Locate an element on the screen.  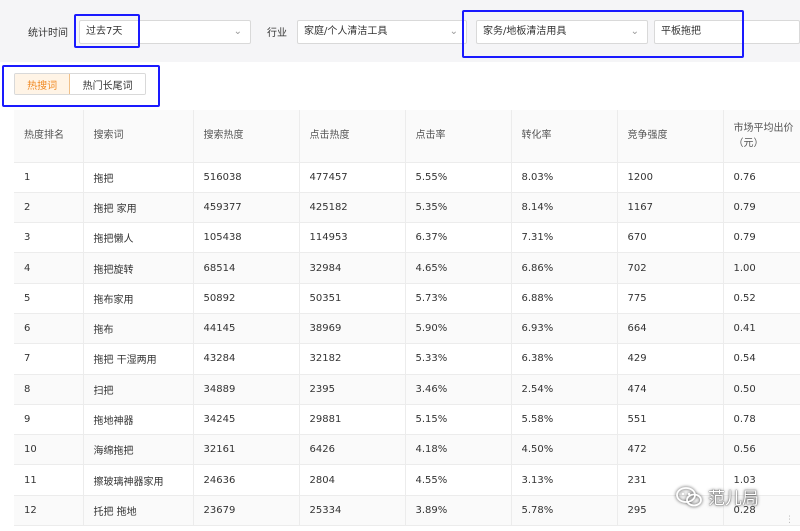
table-row: 9 拖地神器 34245 29881 5.15% 5.58% 551 0.78 is located at coordinates (407, 420).